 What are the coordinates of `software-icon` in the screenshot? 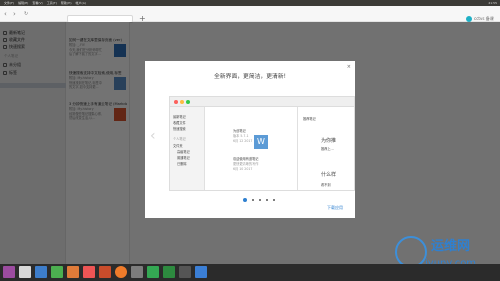 It's located at (105, 272).